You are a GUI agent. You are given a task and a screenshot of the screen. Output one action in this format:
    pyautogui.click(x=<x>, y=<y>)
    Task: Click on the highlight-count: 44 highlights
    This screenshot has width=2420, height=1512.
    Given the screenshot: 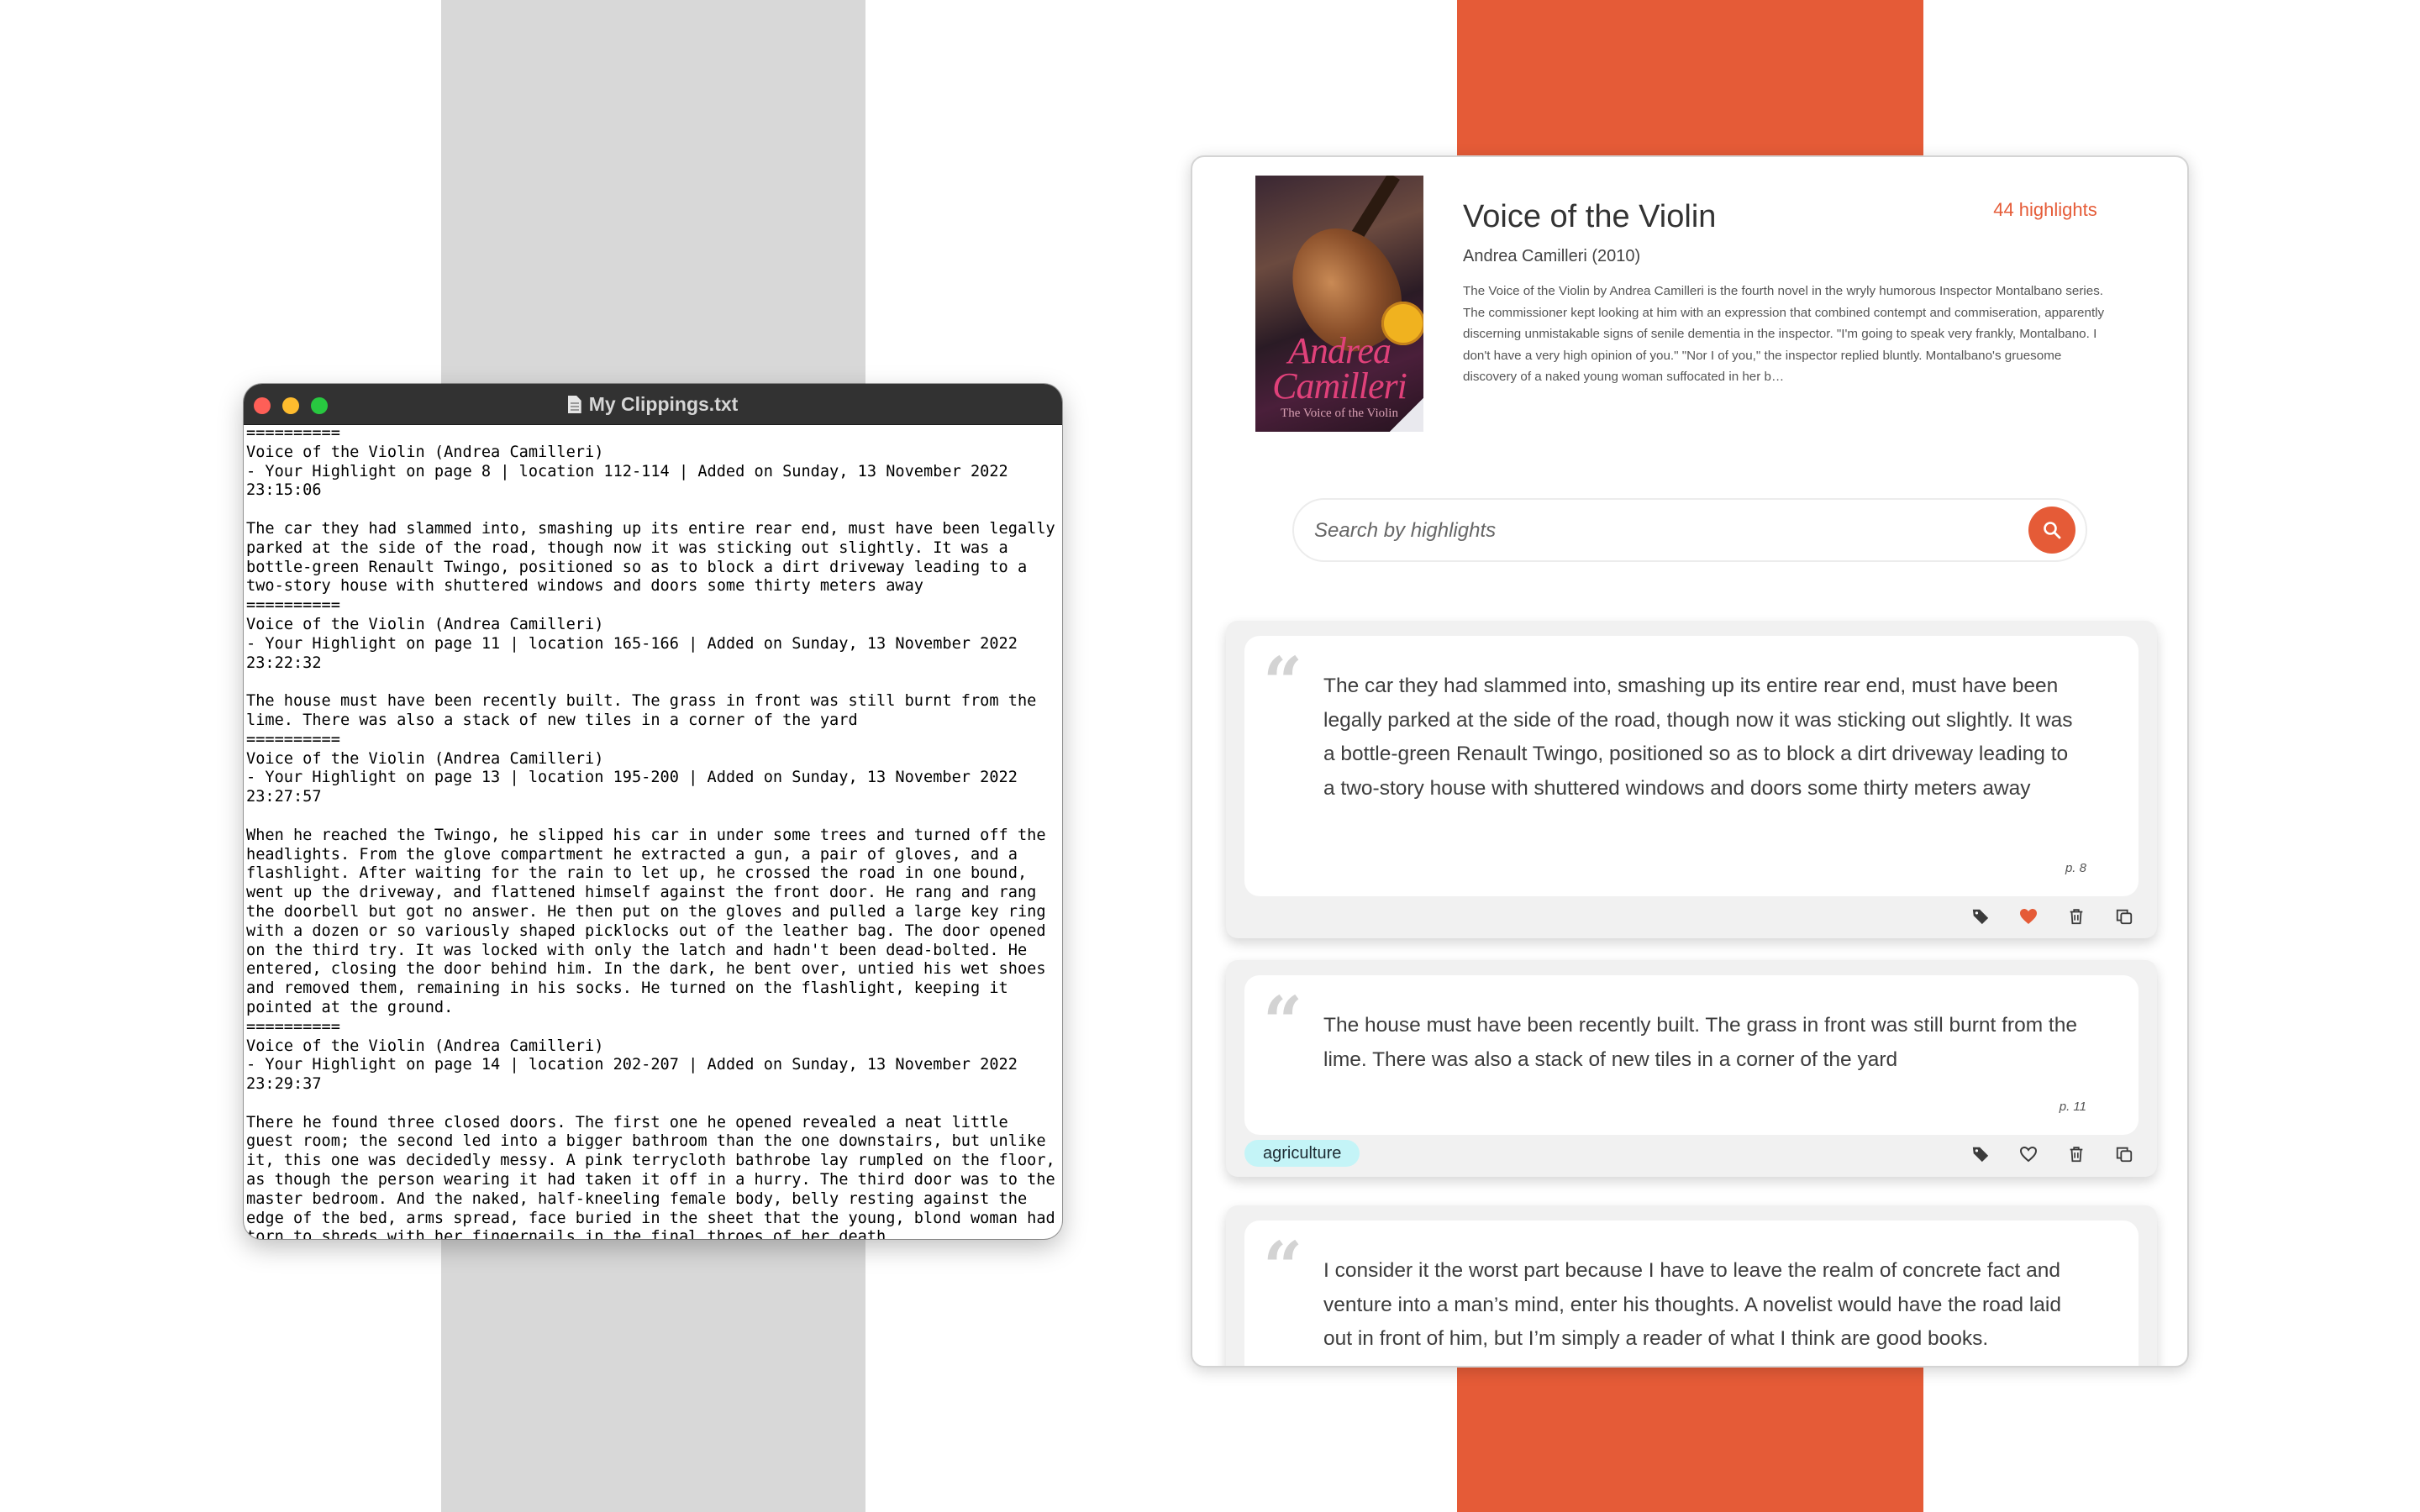 What is the action you would take?
    pyautogui.click(x=2045, y=210)
    